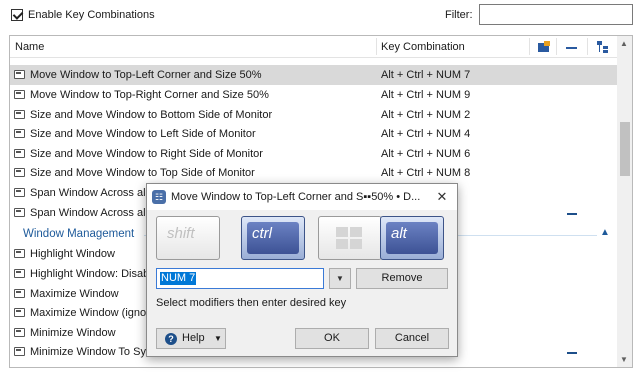 The height and width of the screenshot is (372, 640). What do you see at coordinates (171, 339) in the screenshot?
I see `help-icon: ?` at bounding box center [171, 339].